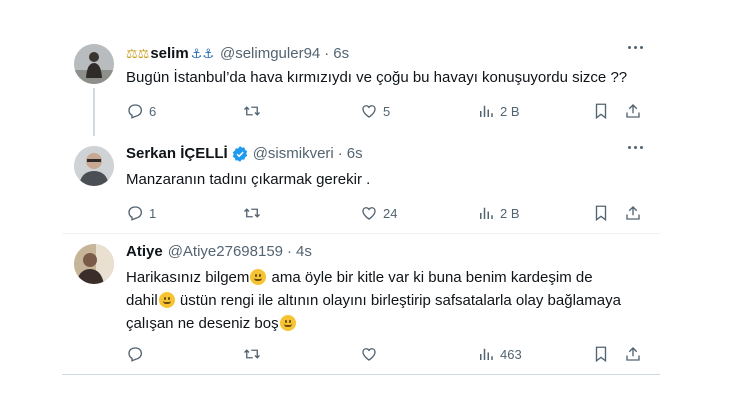  Describe the element at coordinates (153, 111) in the screenshot. I see `reply-count: 6` at that location.